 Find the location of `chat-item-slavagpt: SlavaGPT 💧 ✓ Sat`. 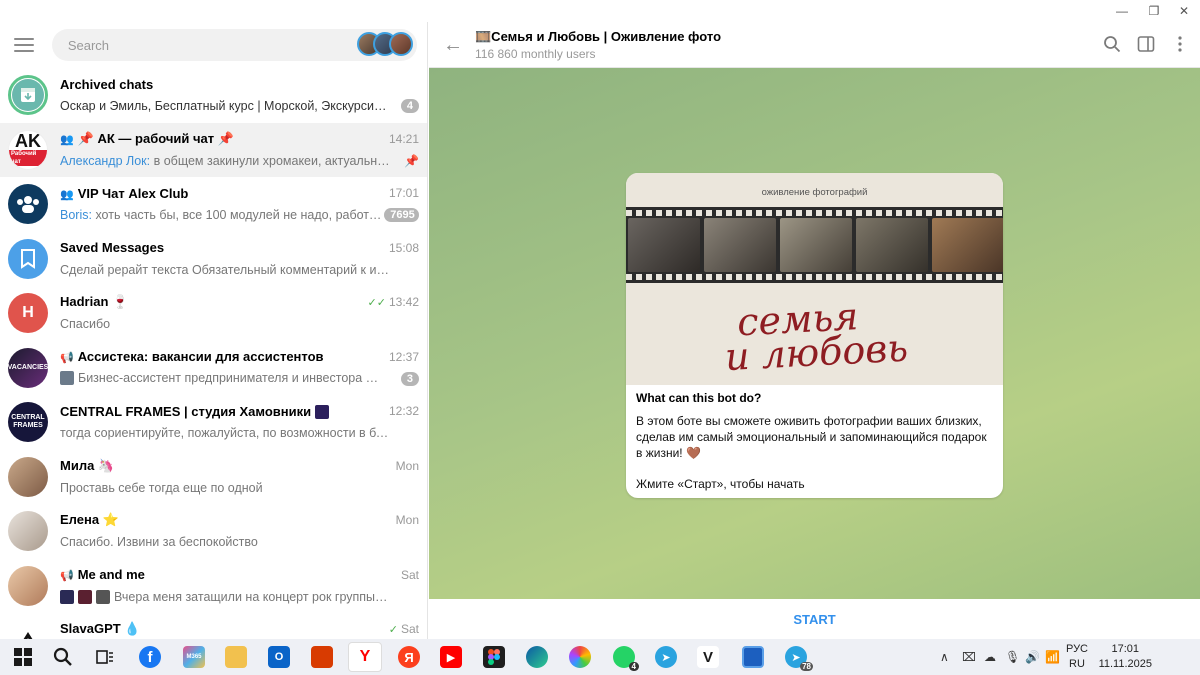

chat-item-slavagpt: SlavaGPT 💧 ✓ Sat is located at coordinates (213, 626).